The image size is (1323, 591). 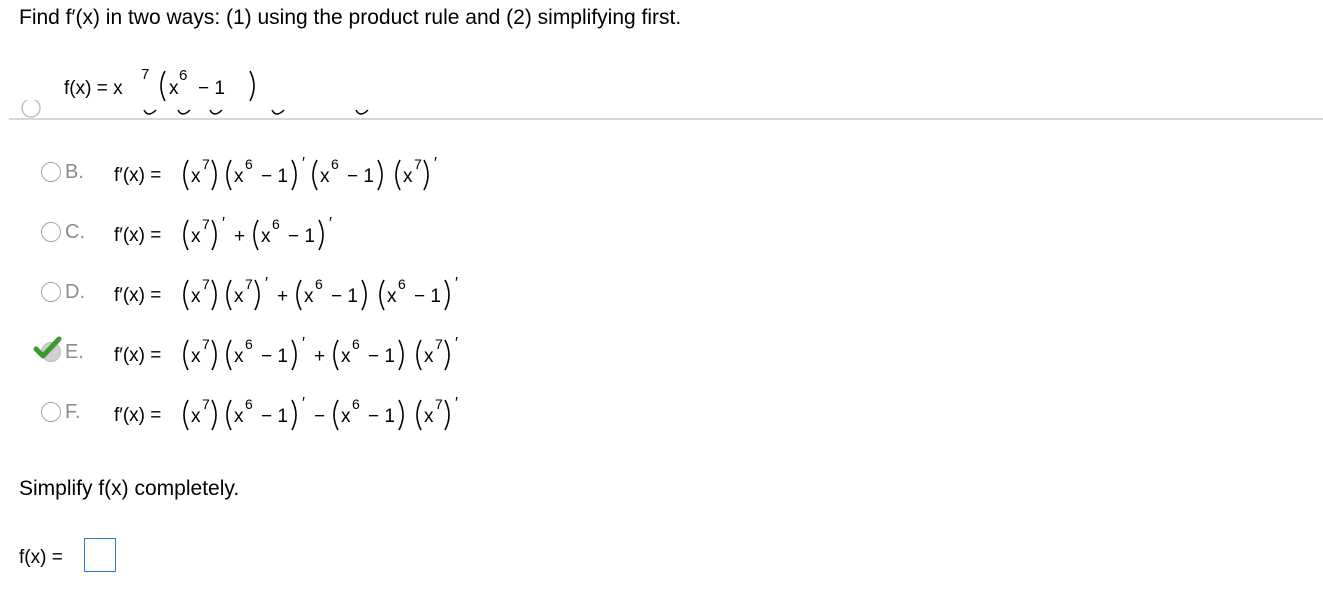 What do you see at coordinates (73, 412) in the screenshot?
I see `option-f-letter: F.` at bounding box center [73, 412].